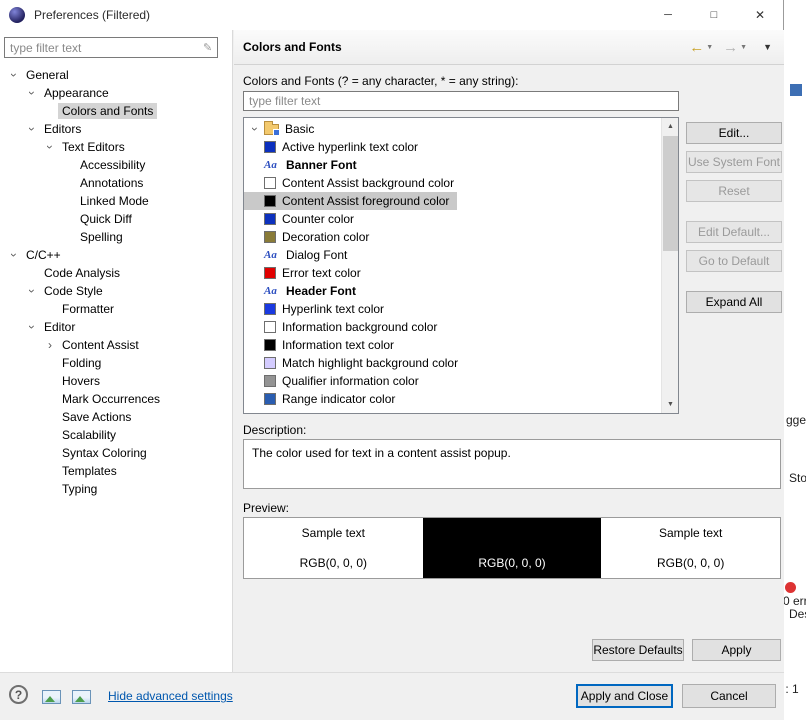 The width and height of the screenshot is (806, 720). What do you see at coordinates (391, 15) in the screenshot?
I see `title-bar: Preferences (Filtered) ─ □ ✕` at bounding box center [391, 15].